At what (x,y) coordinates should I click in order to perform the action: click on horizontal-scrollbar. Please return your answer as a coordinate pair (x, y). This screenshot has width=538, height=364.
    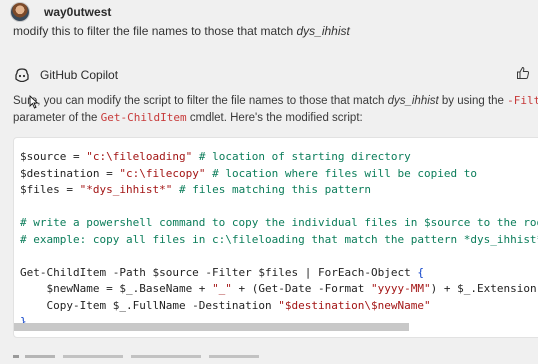
    Looking at the image, I should click on (211, 327).